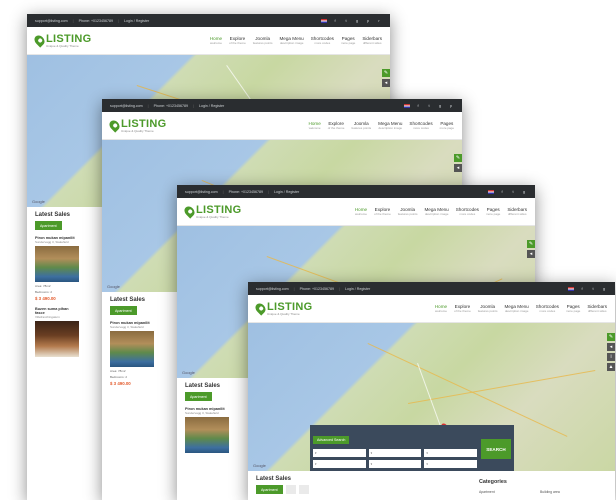 Image resolution: width=616 pixels, height=500 pixels. Describe the element at coordinates (339, 453) in the screenshot. I see `search-field-1: ▾` at that location.